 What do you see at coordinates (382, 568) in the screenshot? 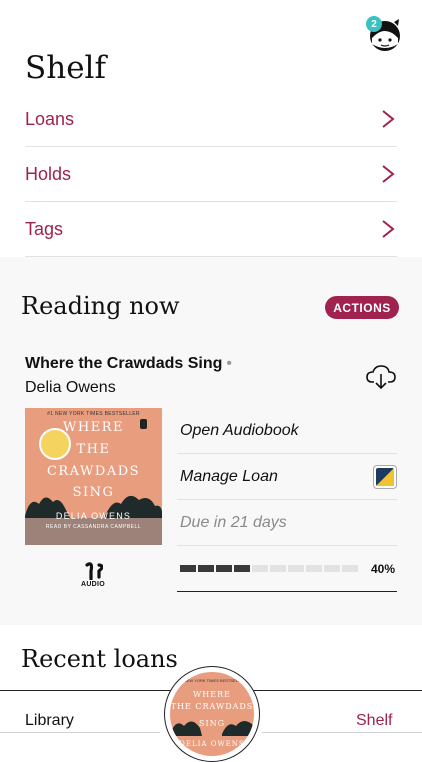
I see `progress-percent: 40%` at bounding box center [382, 568].